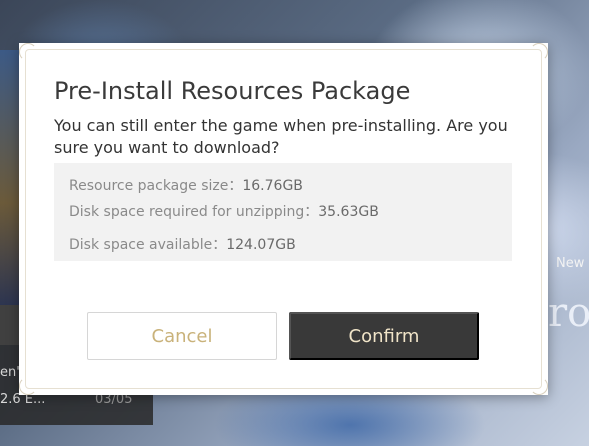  I want to click on resource-package-size-row: Resource package size：16.76GB, so click(186, 185).